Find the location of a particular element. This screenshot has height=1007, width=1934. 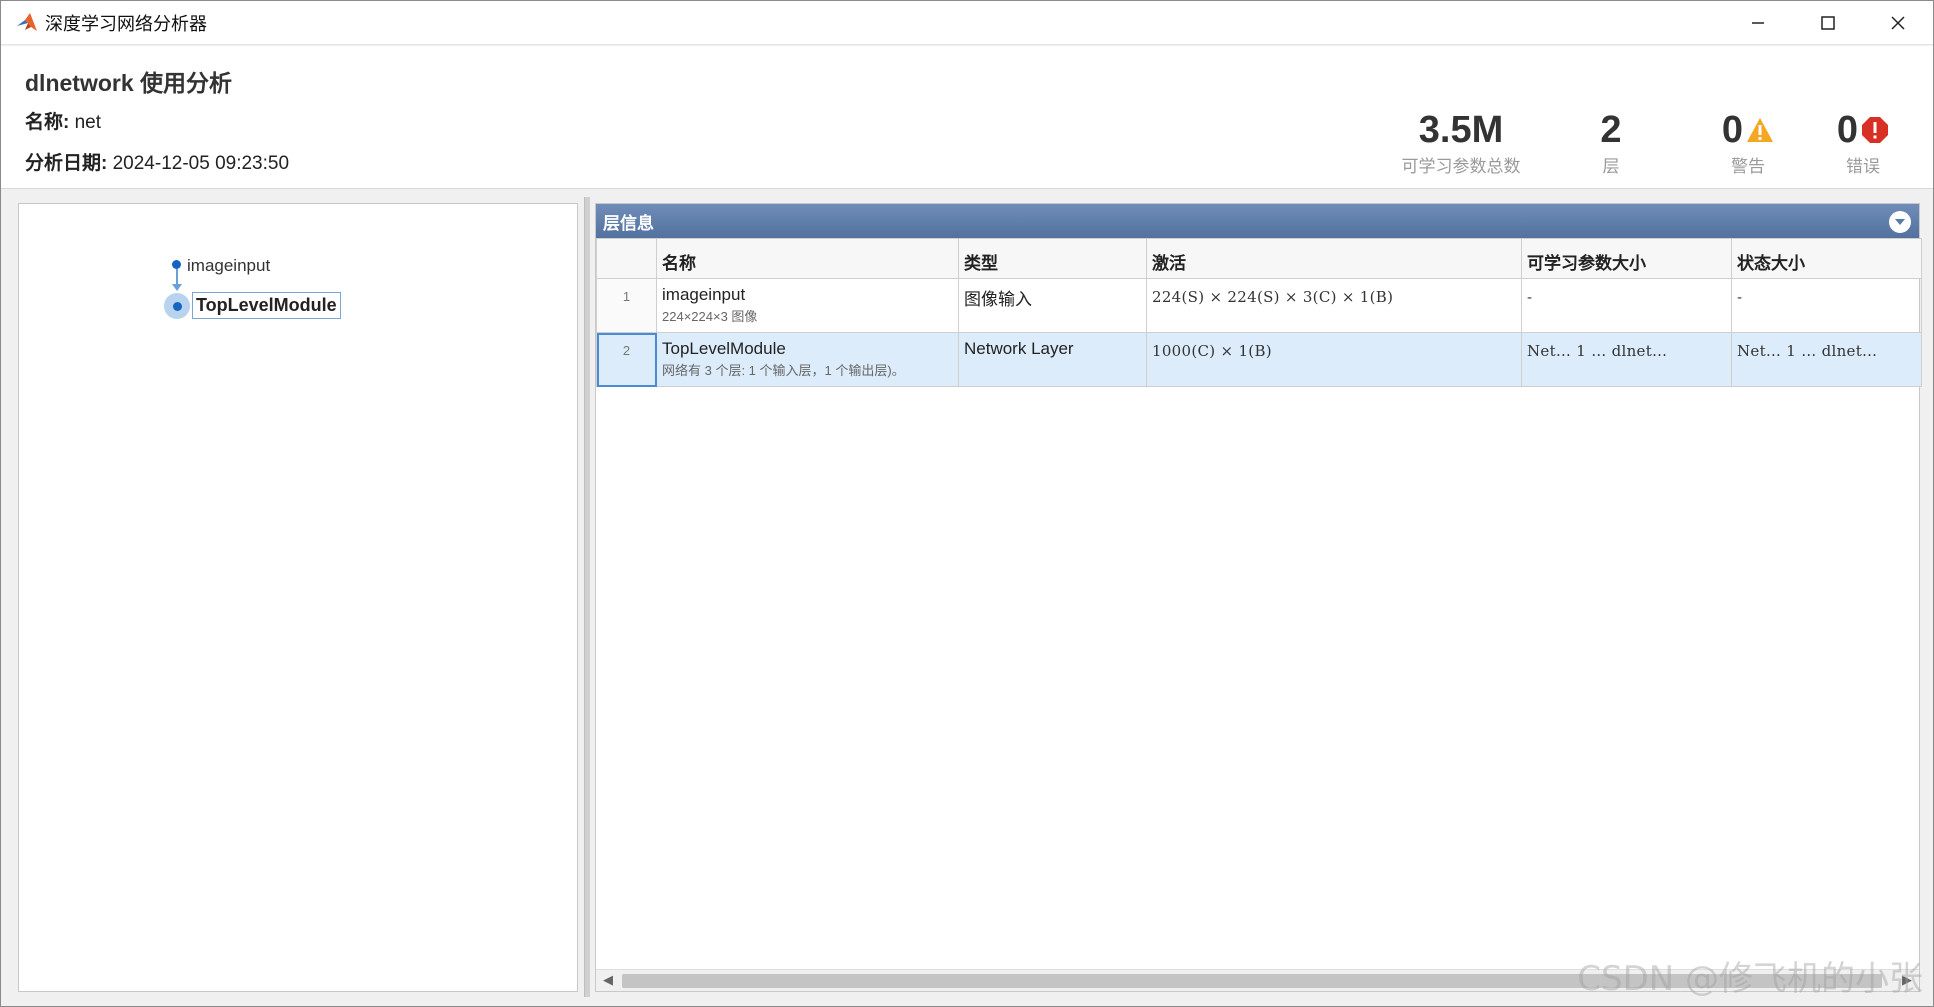

layer-description: 网络有 3 个层: 1 个输入层，1 个输出层)。 is located at coordinates (783, 370).